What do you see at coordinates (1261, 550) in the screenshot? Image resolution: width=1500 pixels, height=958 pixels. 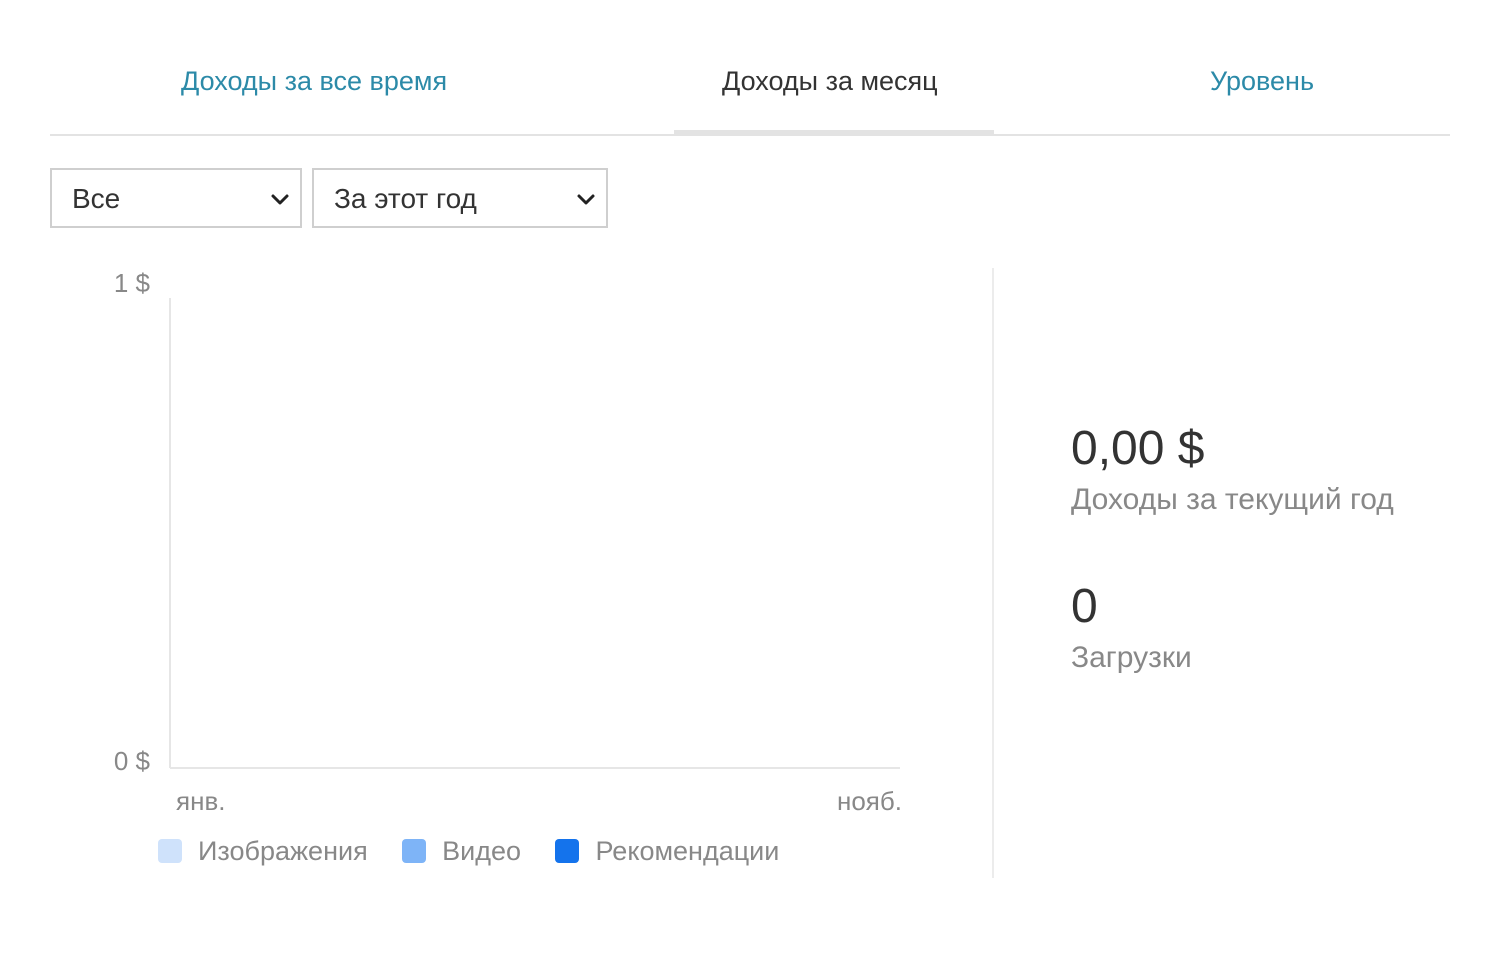 I see `stats-panel: 0,00 $ Доходы за текущий год 0 Загрузки` at bounding box center [1261, 550].